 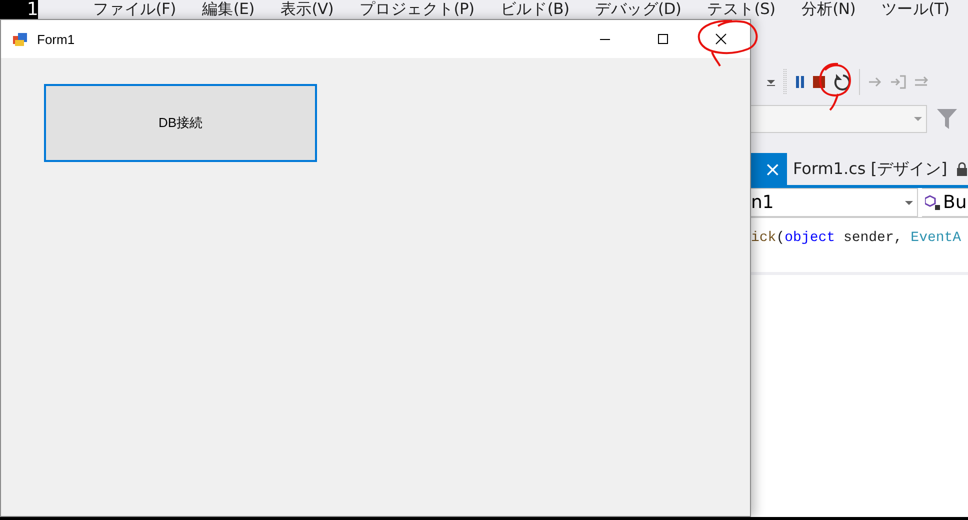 I want to click on window-title: Form1, so click(x=56, y=39).